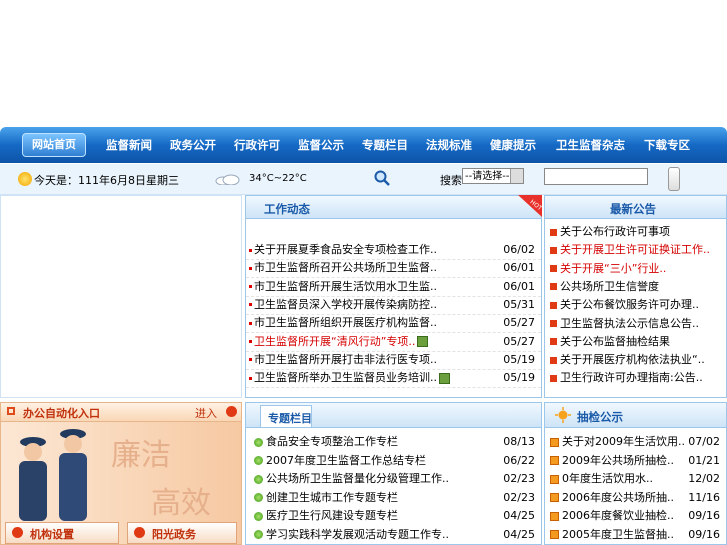 This screenshot has width=727, height=545. I want to click on announcement-link: 关于开展医疗机构依法执业“.., so click(627, 360).